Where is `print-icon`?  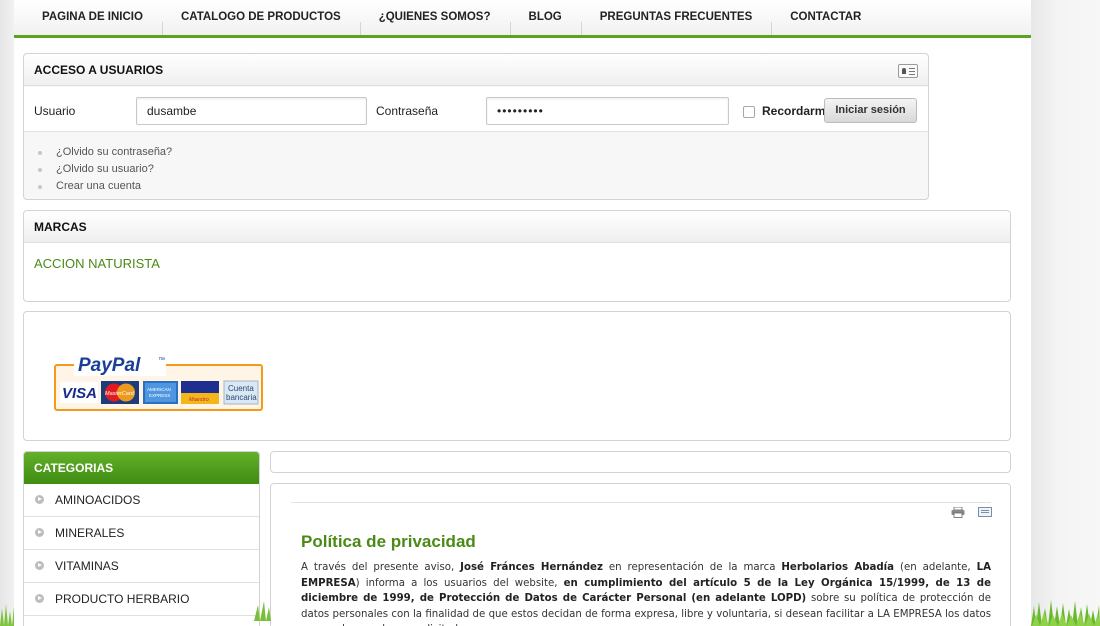 print-icon is located at coordinates (958, 512).